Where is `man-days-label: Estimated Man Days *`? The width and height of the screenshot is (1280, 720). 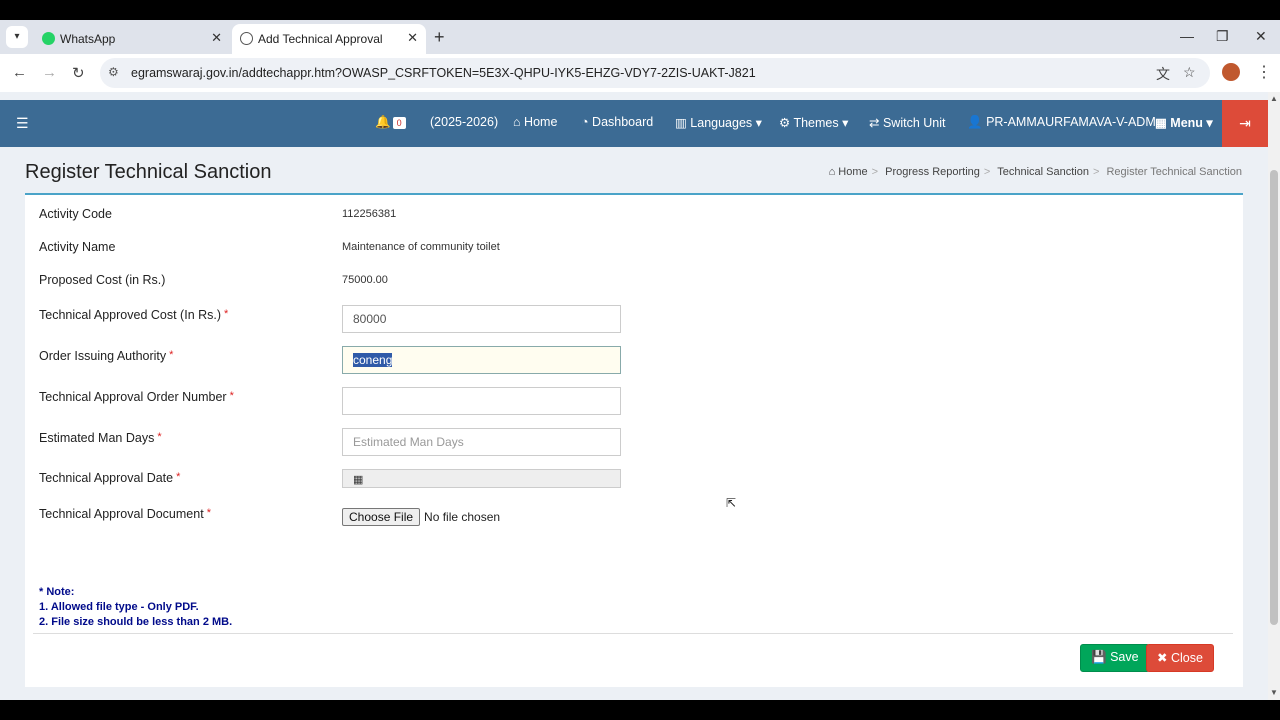
man-days-label: Estimated Man Days * is located at coordinates (100, 438).